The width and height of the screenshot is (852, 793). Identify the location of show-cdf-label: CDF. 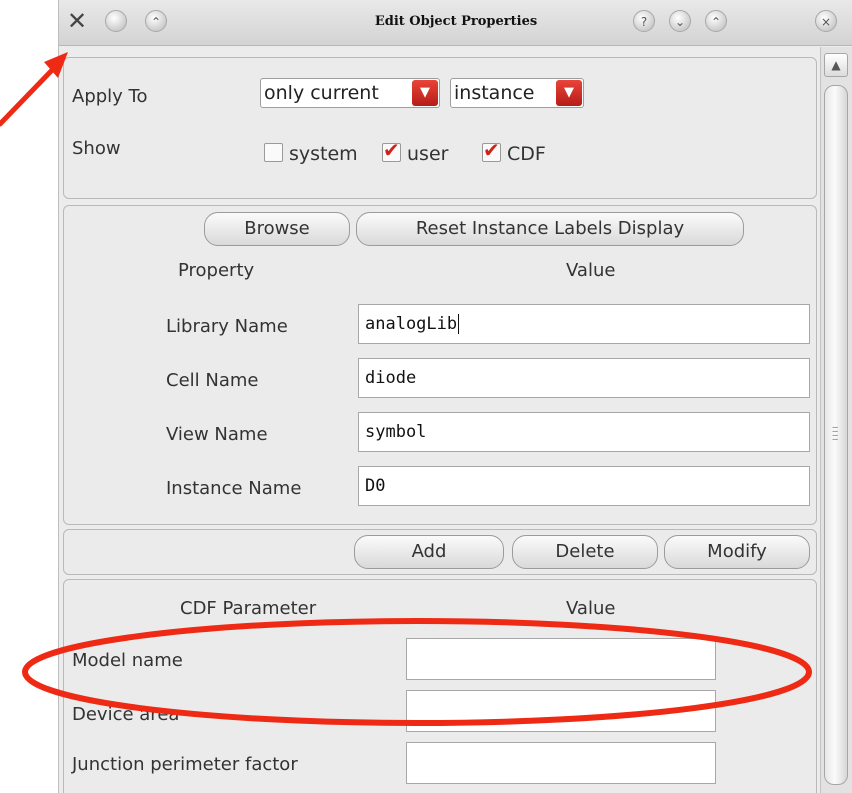
(526, 154).